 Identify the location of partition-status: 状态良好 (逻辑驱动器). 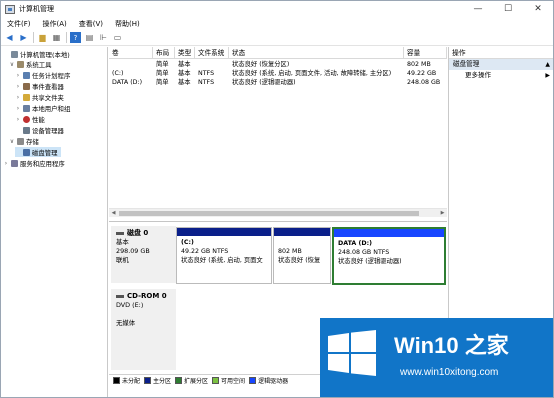
(370, 261).